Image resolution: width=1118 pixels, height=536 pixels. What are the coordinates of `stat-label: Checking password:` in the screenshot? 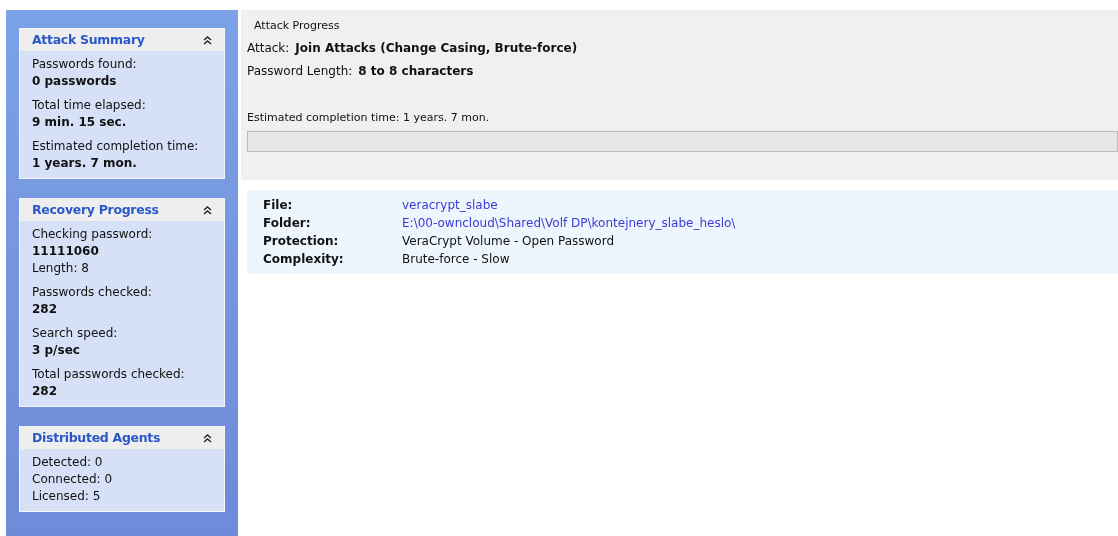 It's located at (93, 234).